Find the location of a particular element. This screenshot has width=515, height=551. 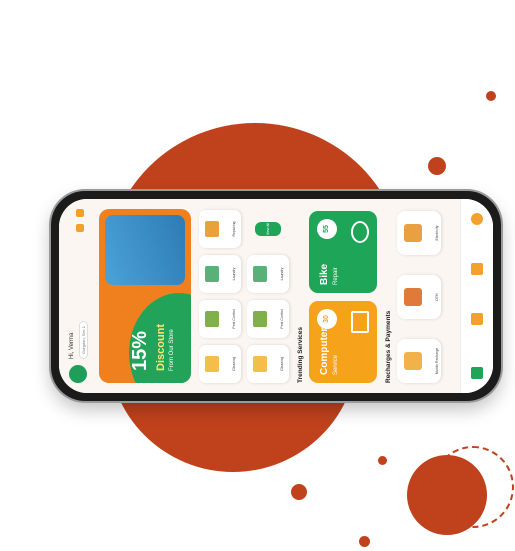

recharge-tile-mobile: Mobile Recharge is located at coordinates (419, 361).